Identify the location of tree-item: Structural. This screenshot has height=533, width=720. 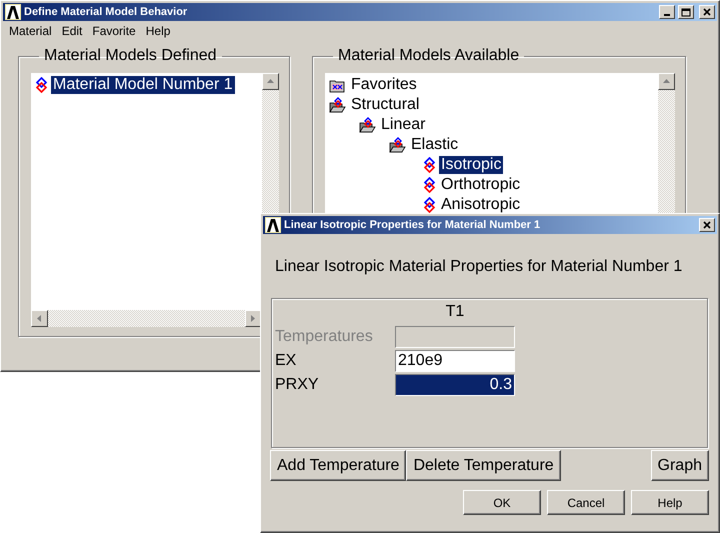
(385, 105).